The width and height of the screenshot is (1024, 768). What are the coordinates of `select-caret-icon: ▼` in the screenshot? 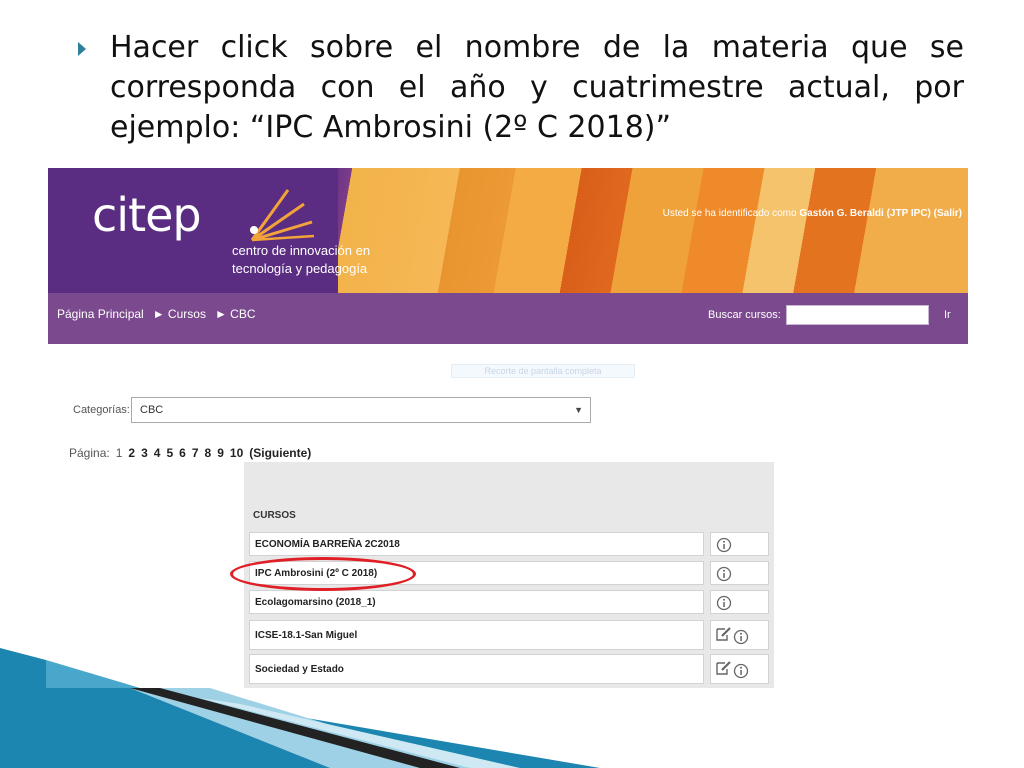 It's located at (578, 410).